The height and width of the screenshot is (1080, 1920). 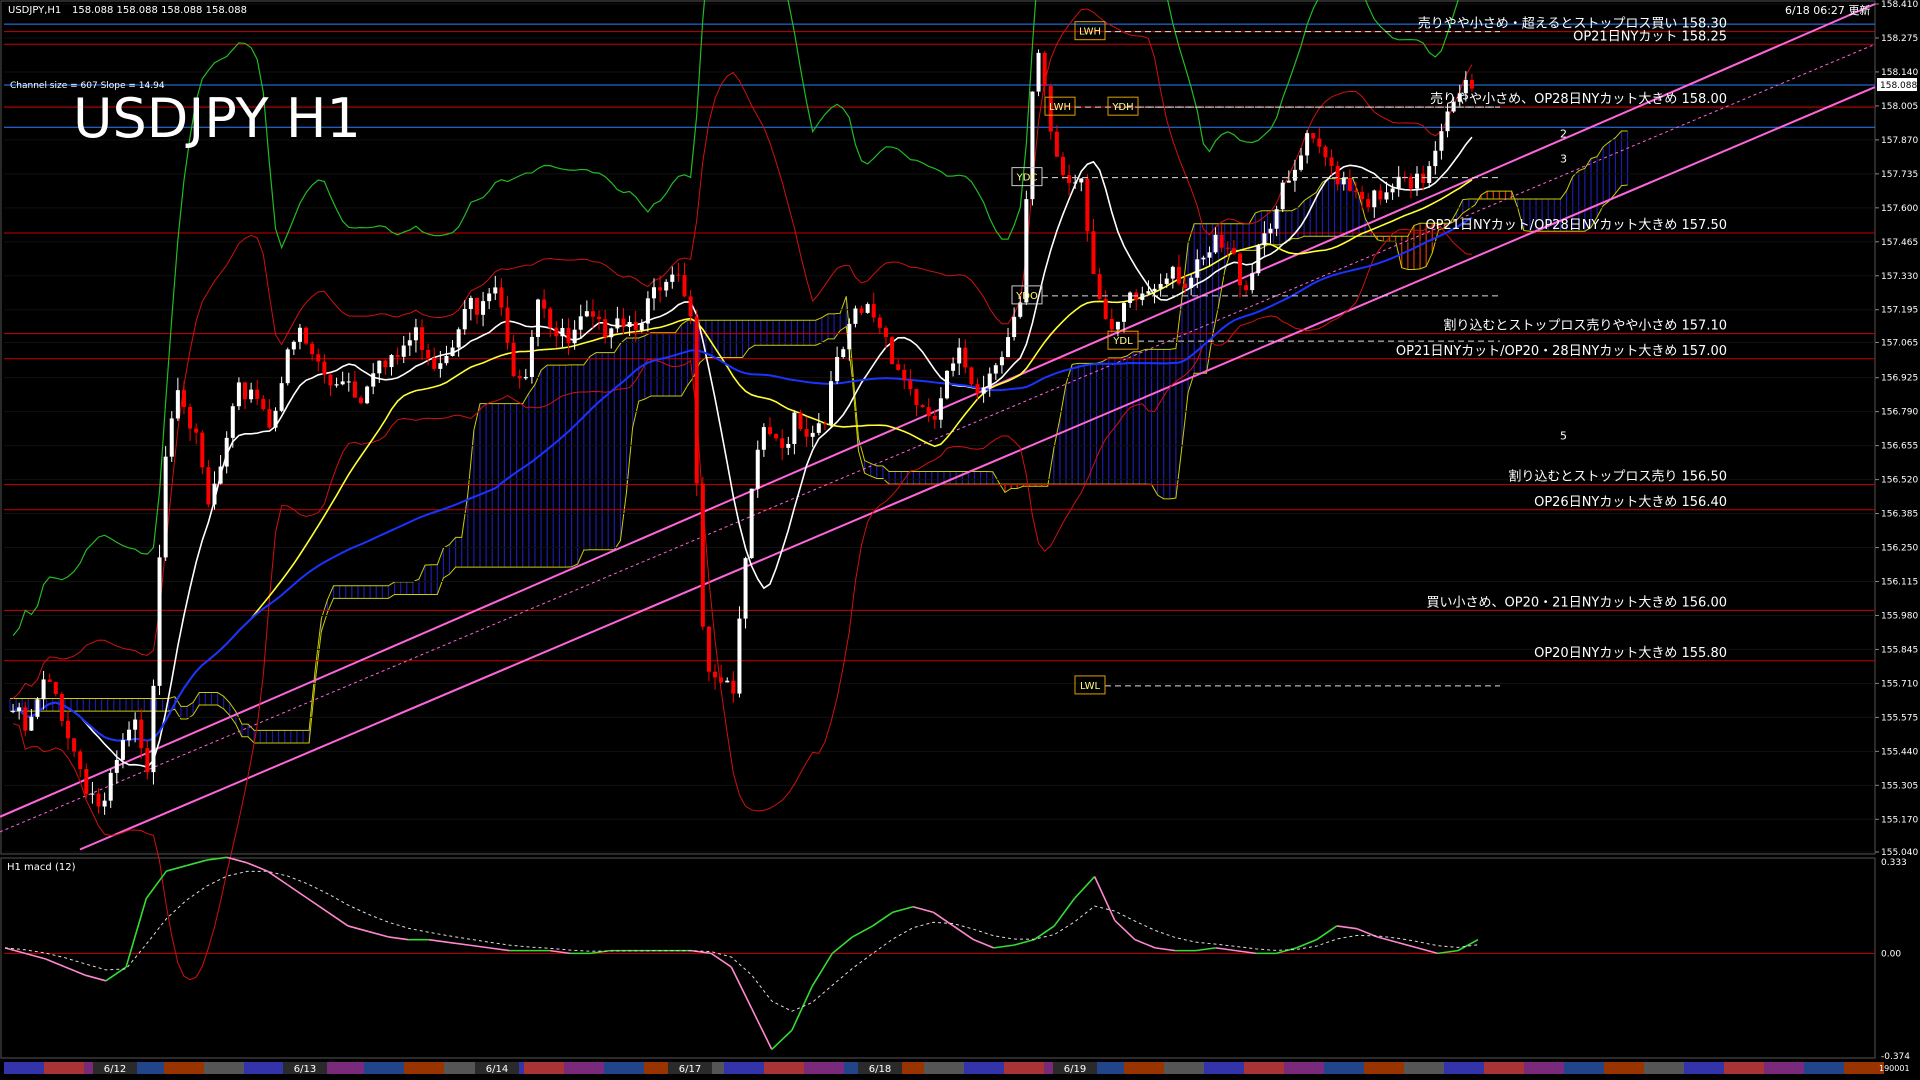 I want to click on axis-tick-label: 157.465, so click(x=1899, y=243).